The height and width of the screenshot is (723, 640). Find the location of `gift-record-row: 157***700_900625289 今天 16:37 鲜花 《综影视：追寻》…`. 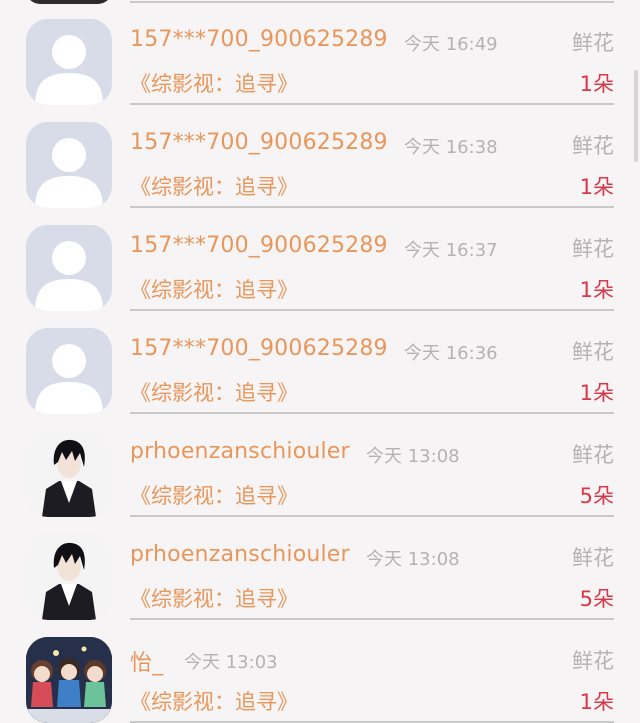

gift-record-row: 157***700_900625289 今天 16:37 鲜花 《综影视：追寻》… is located at coordinates (320, 276).